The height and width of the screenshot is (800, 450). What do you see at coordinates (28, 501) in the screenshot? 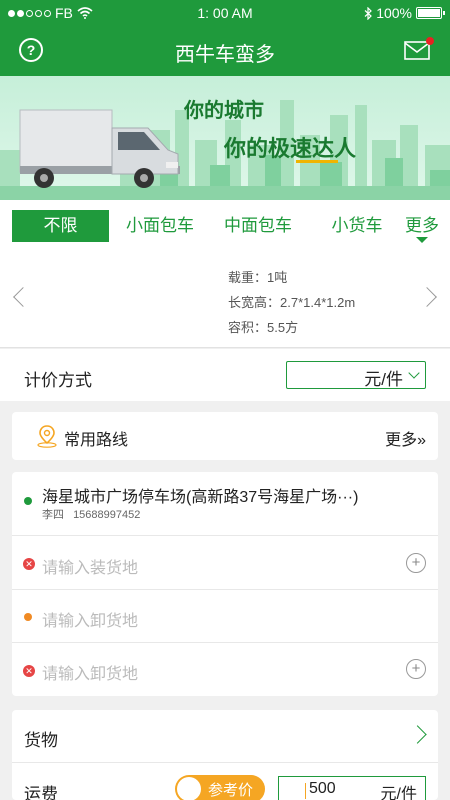
I see `origin-dot-icon` at bounding box center [28, 501].